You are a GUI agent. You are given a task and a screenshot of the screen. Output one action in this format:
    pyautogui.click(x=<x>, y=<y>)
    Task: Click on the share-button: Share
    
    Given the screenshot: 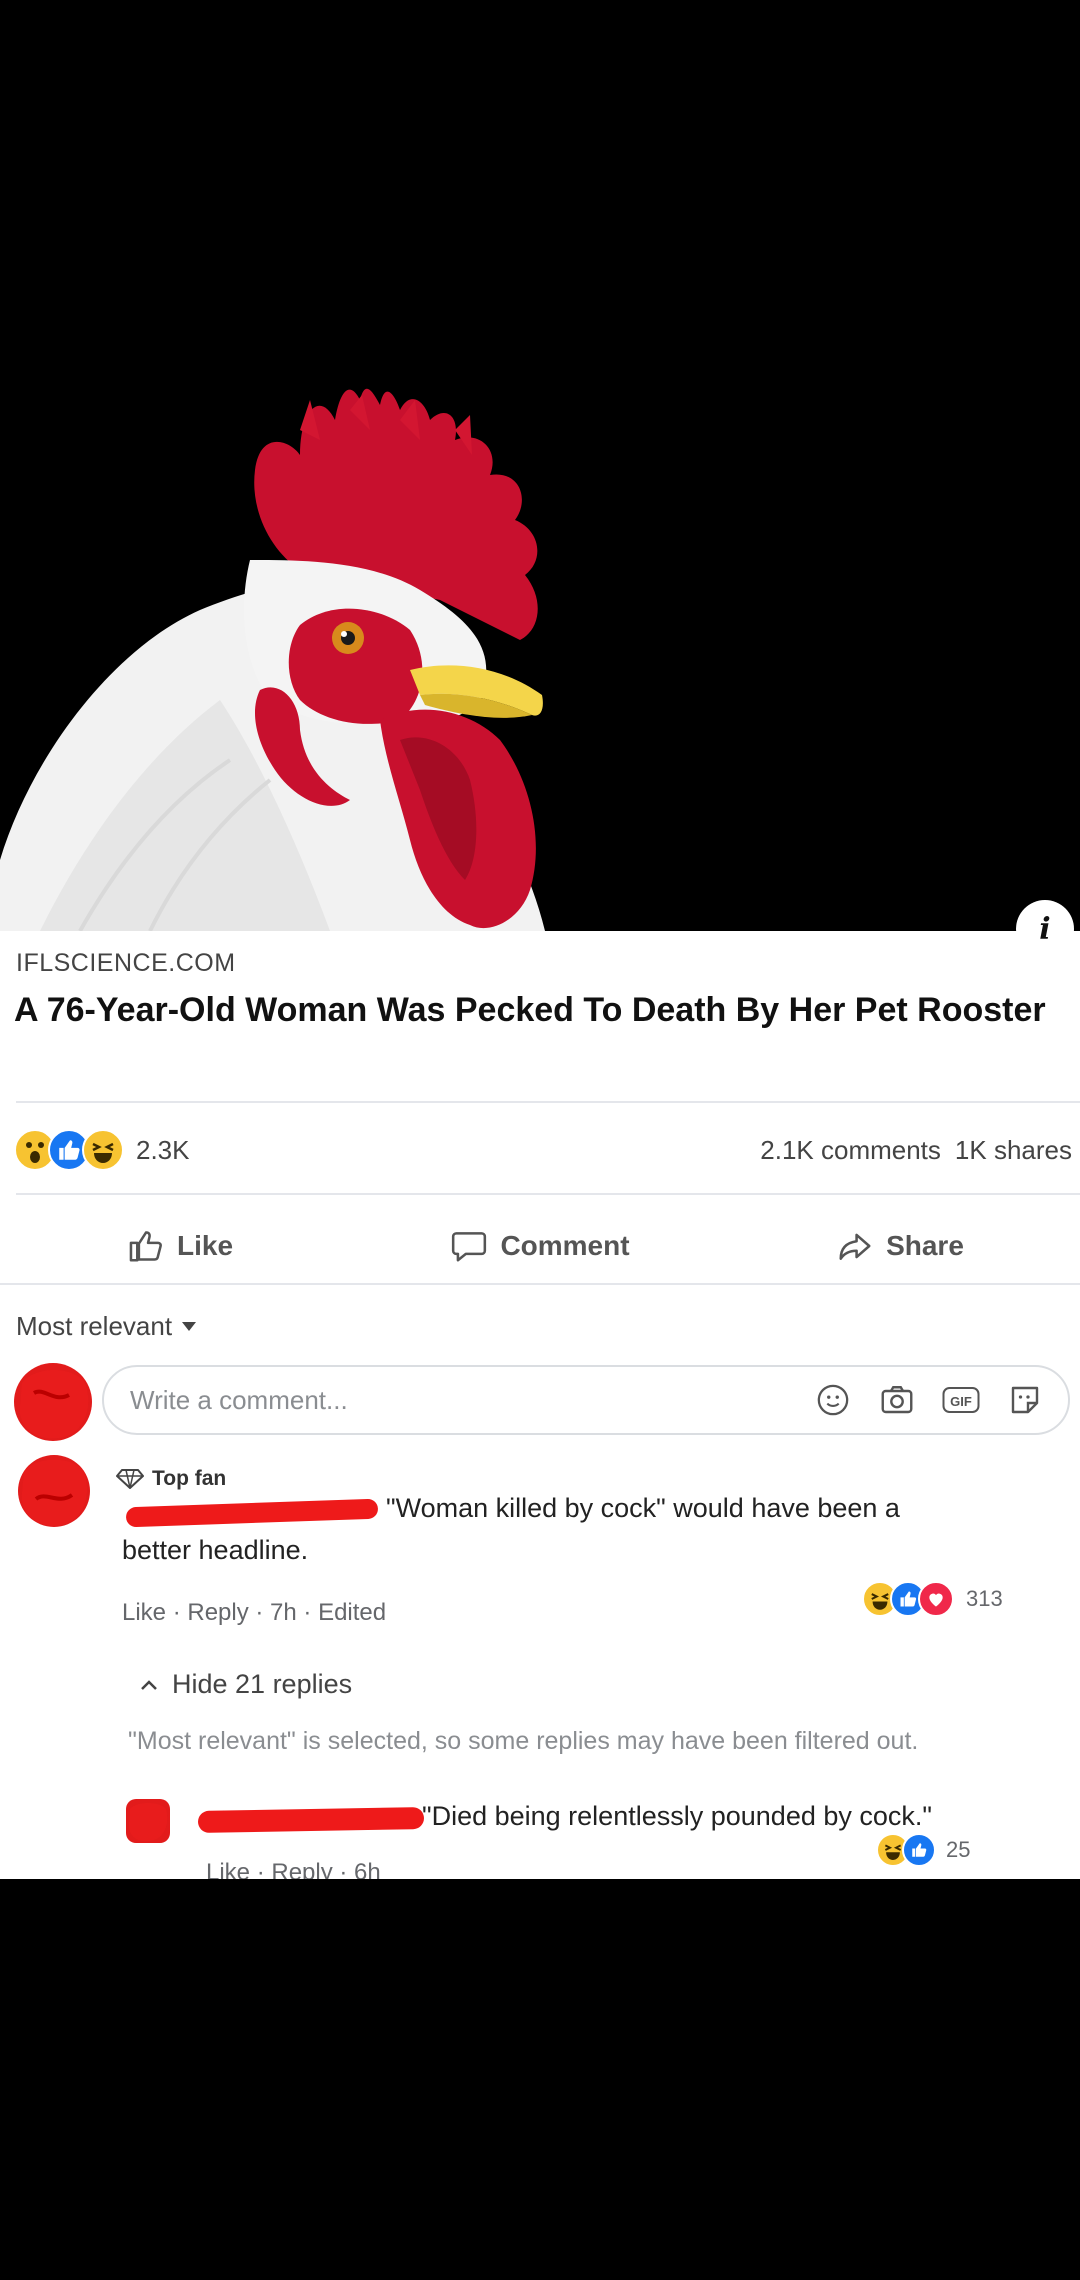 What is the action you would take?
    pyautogui.click(x=900, y=1246)
    